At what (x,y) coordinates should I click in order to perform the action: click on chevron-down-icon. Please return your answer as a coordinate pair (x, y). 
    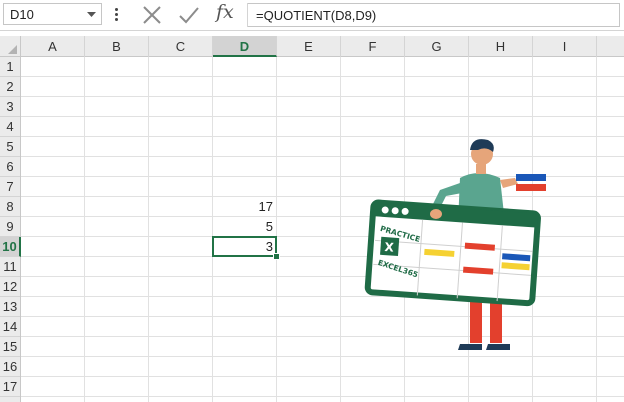
    Looking at the image, I should click on (91, 15).